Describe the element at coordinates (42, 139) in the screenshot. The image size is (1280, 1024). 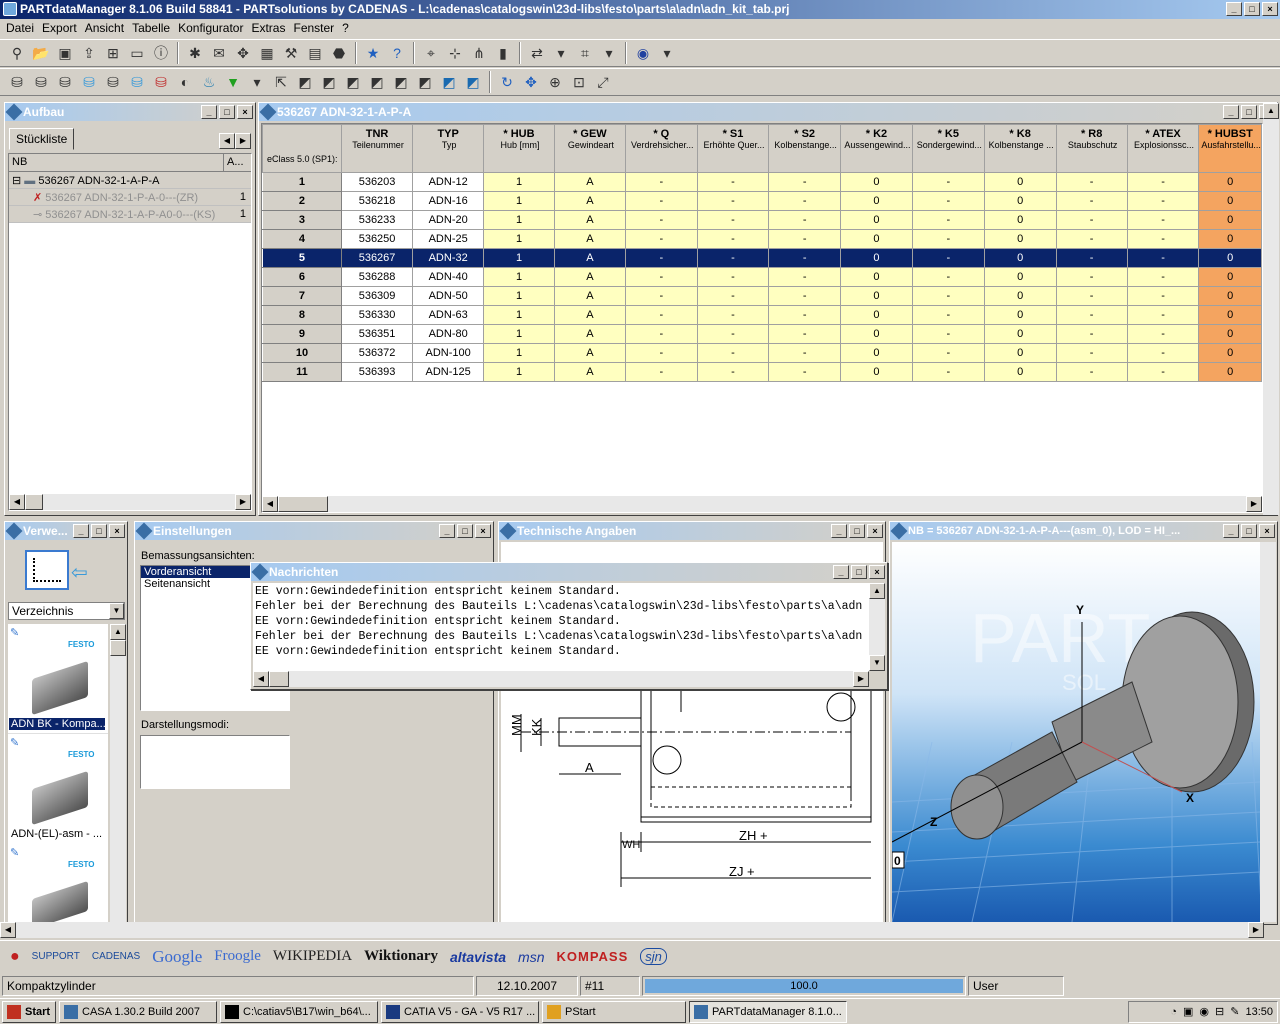
I see `tab-stueckliste: Stückliste` at that location.